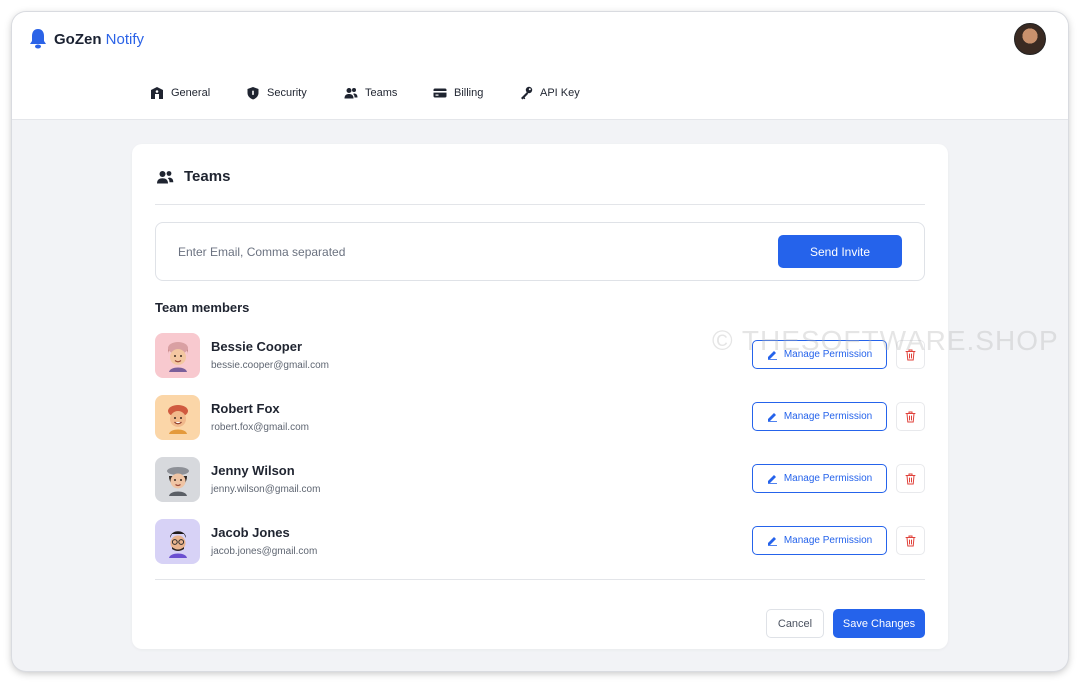 This screenshot has width=1080, height=683. Describe the element at coordinates (440, 93) in the screenshot. I see `card-icon` at that location.